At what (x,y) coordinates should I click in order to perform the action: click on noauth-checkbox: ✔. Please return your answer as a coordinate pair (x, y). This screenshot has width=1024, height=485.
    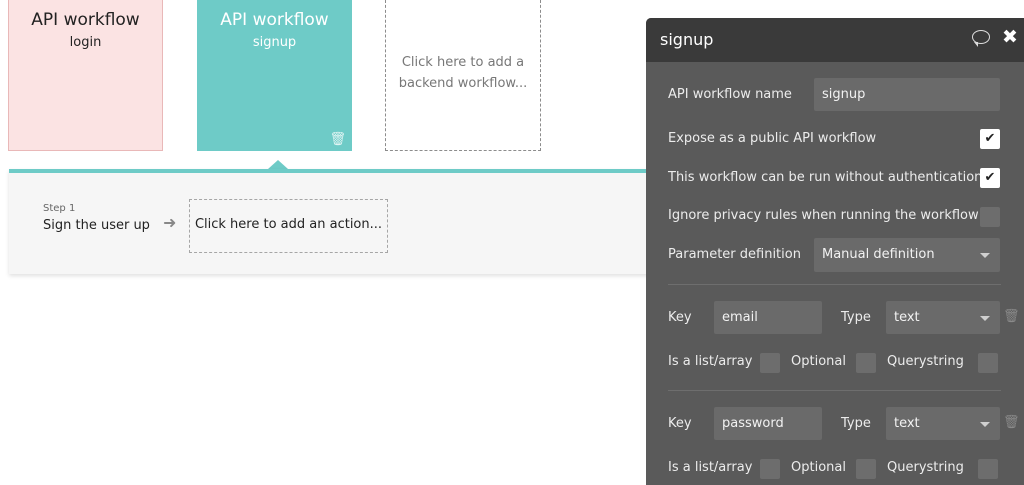
    Looking at the image, I should click on (990, 178).